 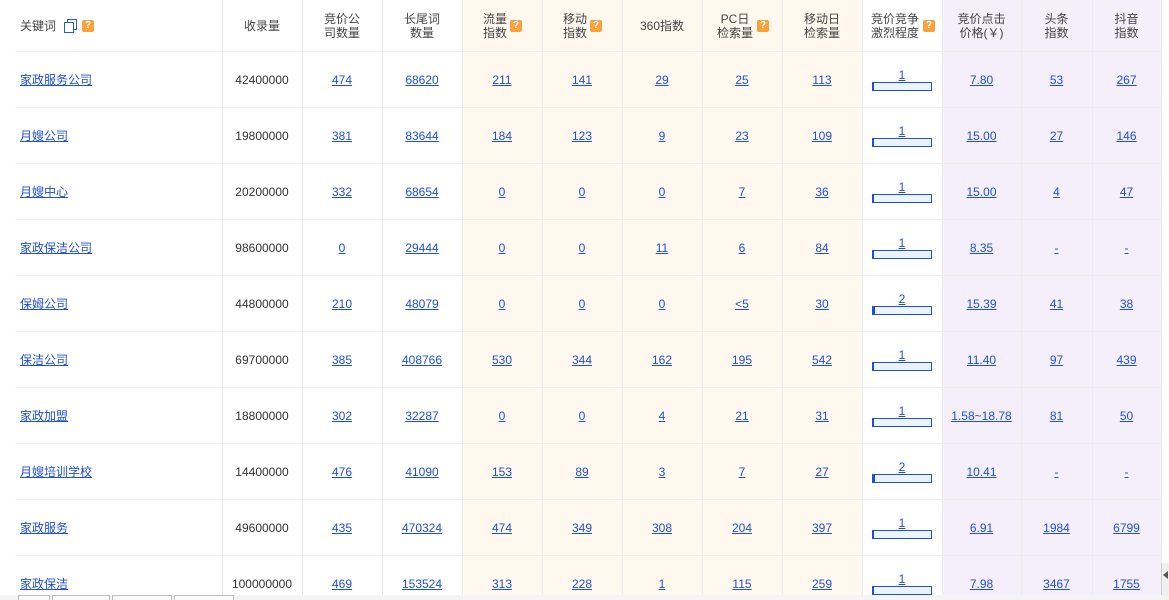 I want to click on toutiao-link: -, so click(x=1057, y=248).